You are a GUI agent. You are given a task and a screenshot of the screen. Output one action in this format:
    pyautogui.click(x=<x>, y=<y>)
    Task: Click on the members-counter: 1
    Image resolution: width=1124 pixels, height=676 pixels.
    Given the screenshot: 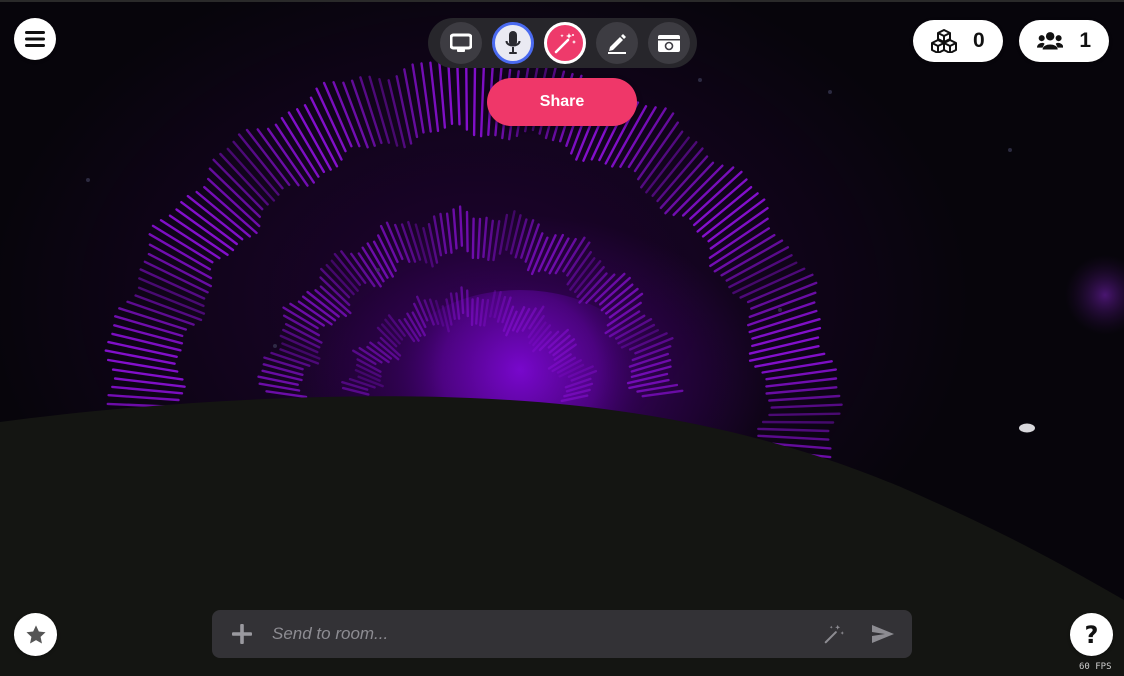 What is the action you would take?
    pyautogui.click(x=1064, y=41)
    